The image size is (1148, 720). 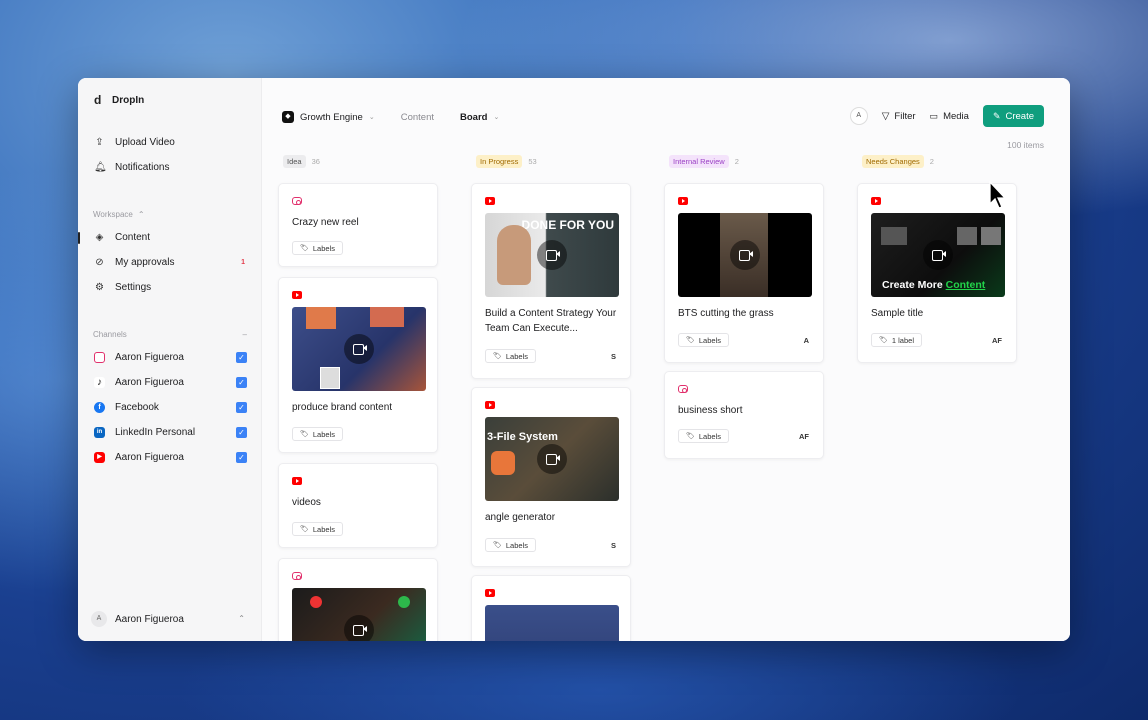 I want to click on sidebar-item-settings-label: Settings, so click(x=133, y=287).